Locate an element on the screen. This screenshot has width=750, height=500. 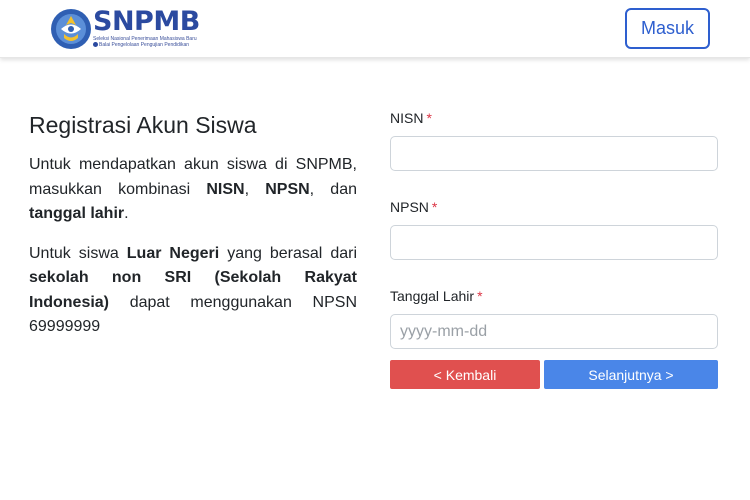
npsn-label-text: NPSN is located at coordinates (409, 207).